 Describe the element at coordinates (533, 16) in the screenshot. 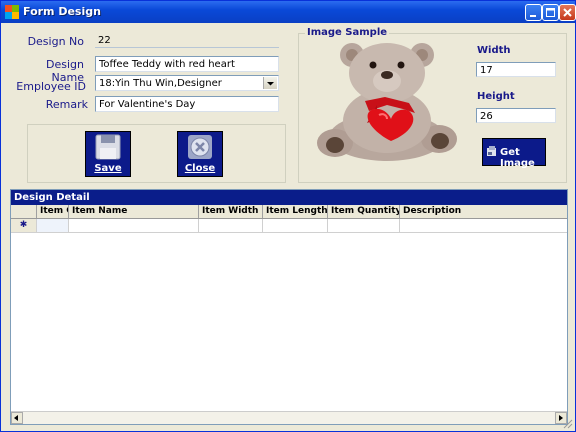

I see `minimize-icon` at that location.